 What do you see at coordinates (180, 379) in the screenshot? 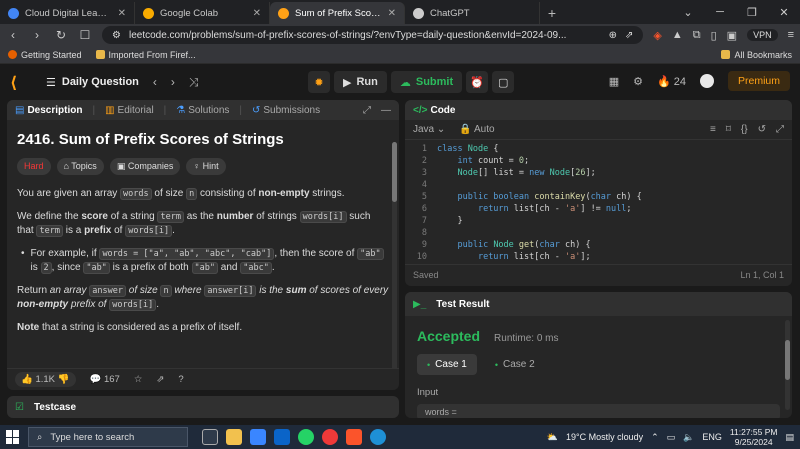
I see `help-icon: ?` at bounding box center [180, 379].